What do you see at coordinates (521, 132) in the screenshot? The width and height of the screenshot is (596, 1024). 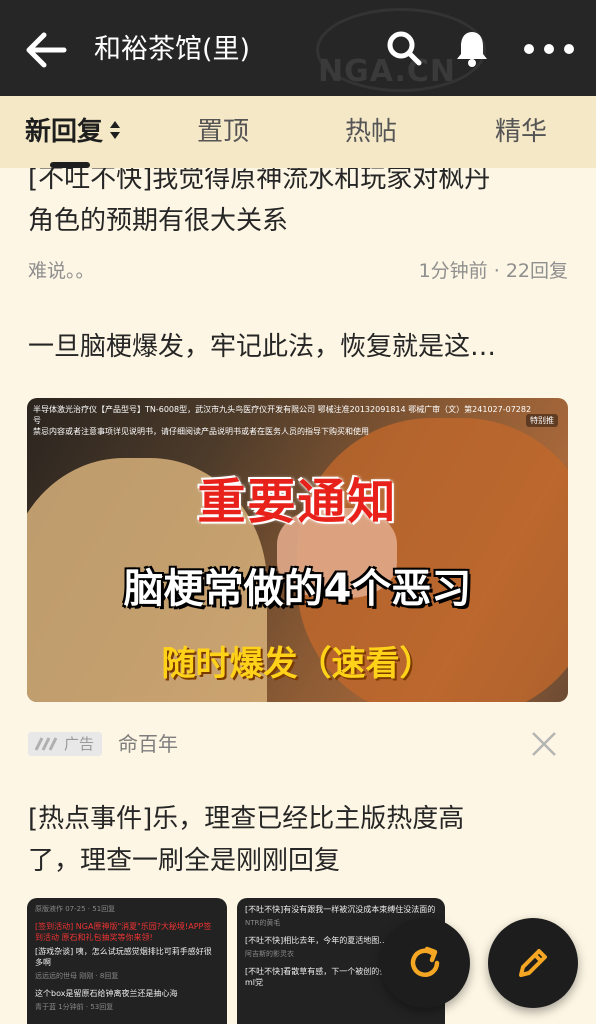 I see `tab-featured: 精华` at bounding box center [521, 132].